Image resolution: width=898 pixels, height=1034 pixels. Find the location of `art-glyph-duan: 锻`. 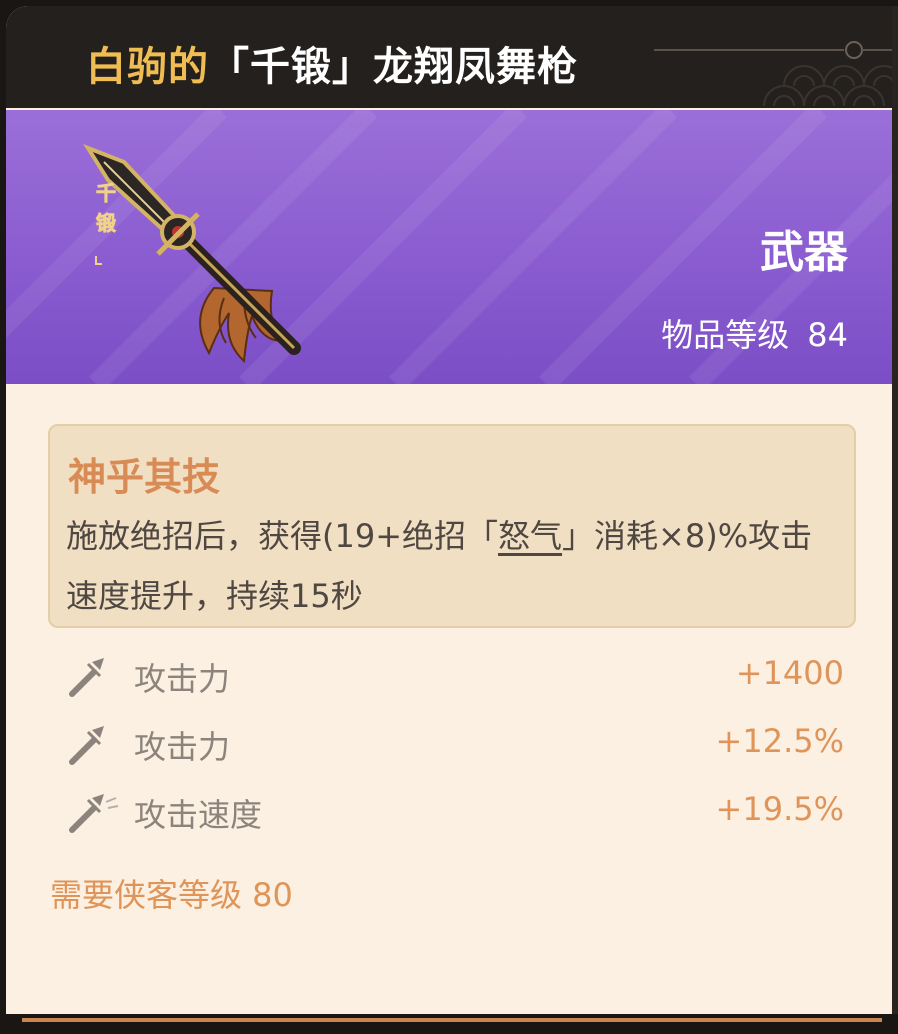

art-glyph-duan: 锻 is located at coordinates (106, 223).